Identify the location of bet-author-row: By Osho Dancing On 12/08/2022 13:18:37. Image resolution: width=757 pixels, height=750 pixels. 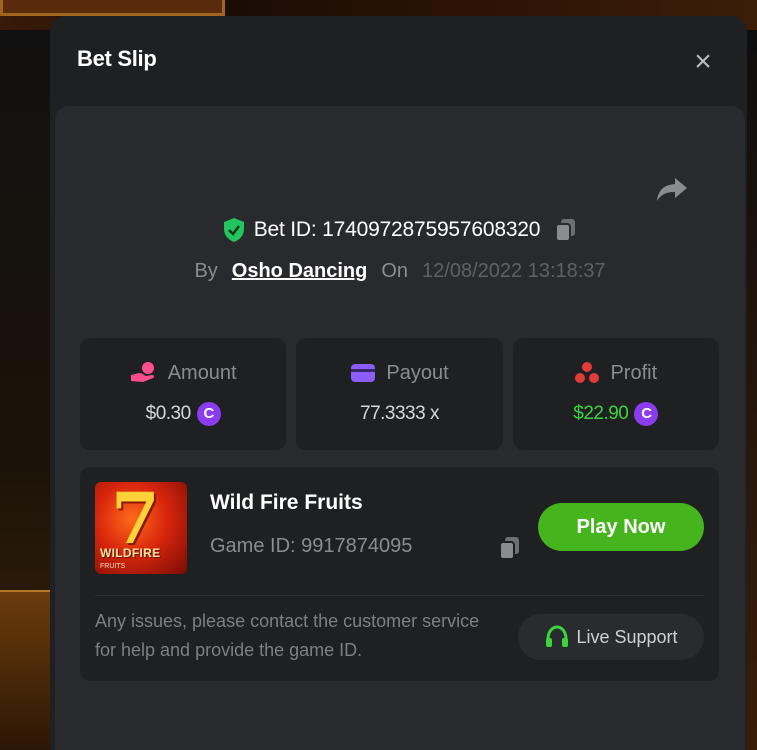
(400, 271).